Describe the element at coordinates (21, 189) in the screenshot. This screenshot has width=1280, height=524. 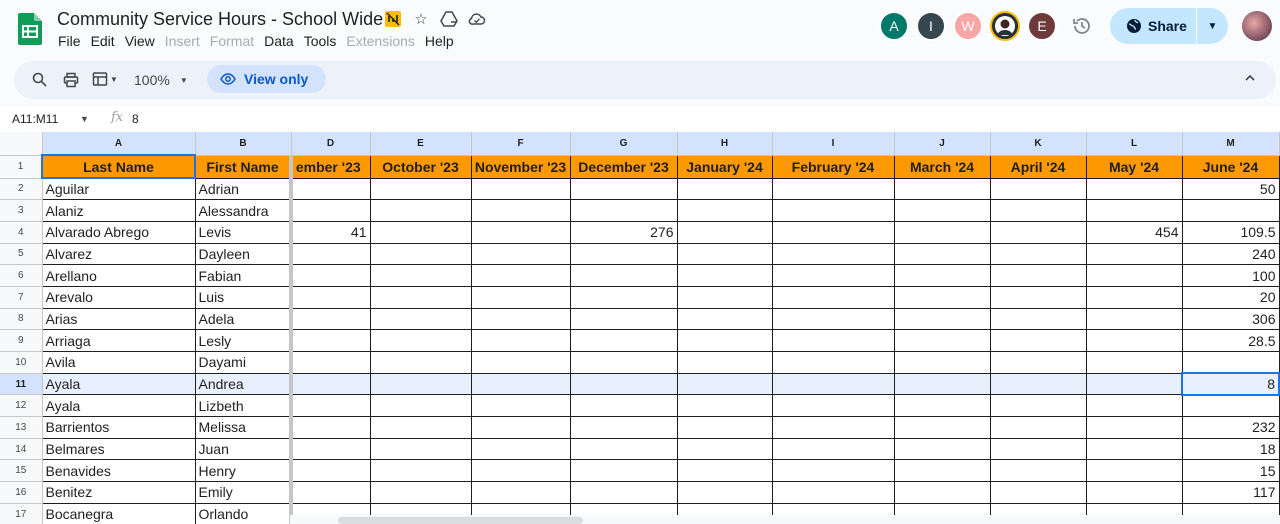
I see `row-header: 2` at that location.